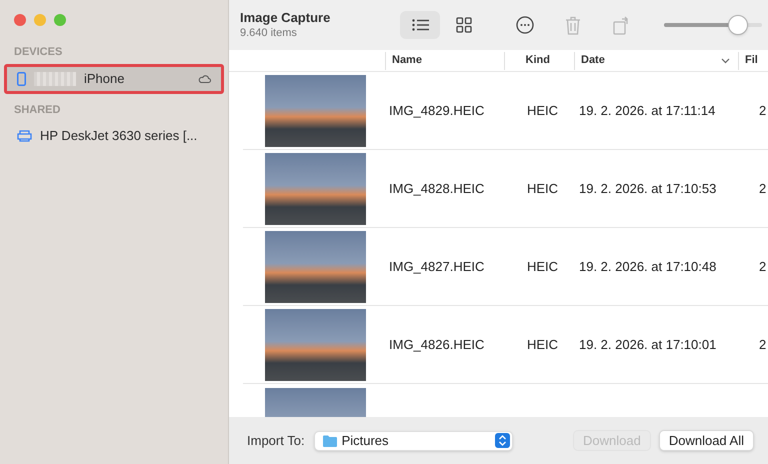  Describe the element at coordinates (437, 345) in the screenshot. I see `file-name: IMG_4826.HEIC` at that location.